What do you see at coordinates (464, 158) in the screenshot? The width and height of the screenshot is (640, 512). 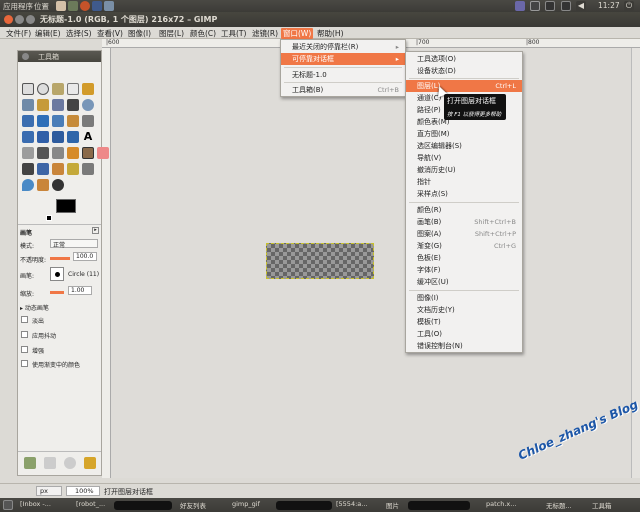 I see `navigation-item: 导航(V)` at bounding box center [464, 158].